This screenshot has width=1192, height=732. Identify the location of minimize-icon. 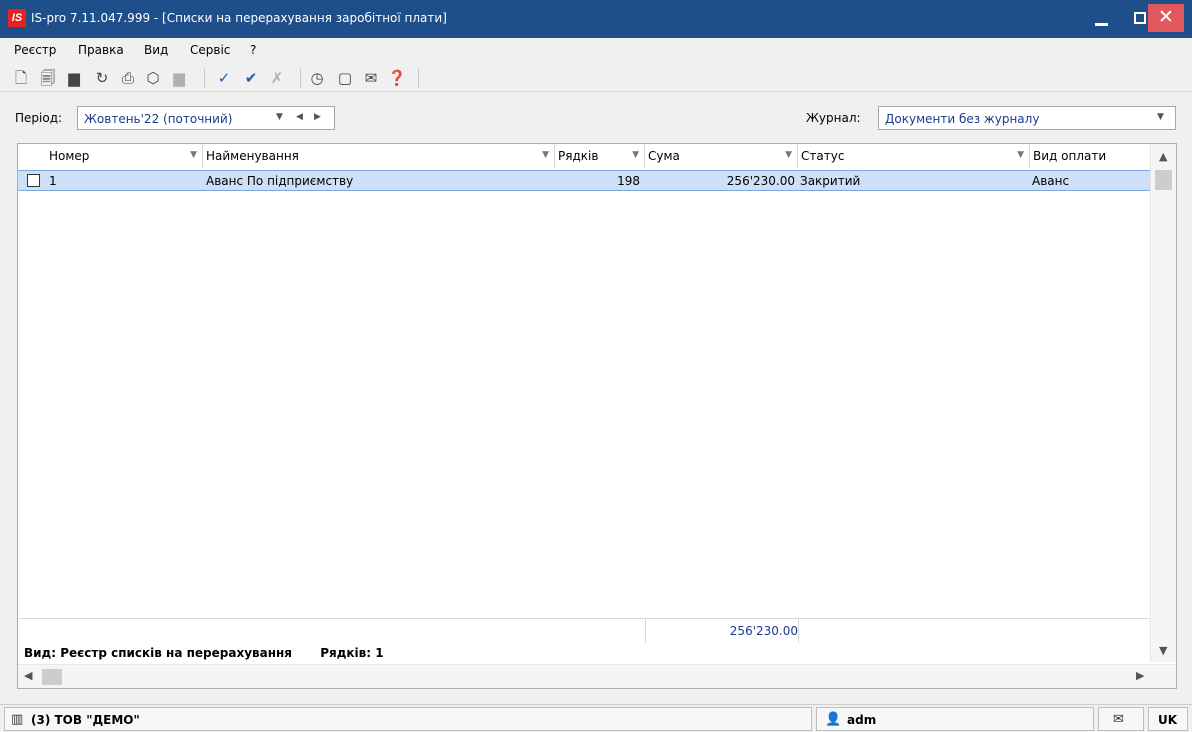
(1101, 24).